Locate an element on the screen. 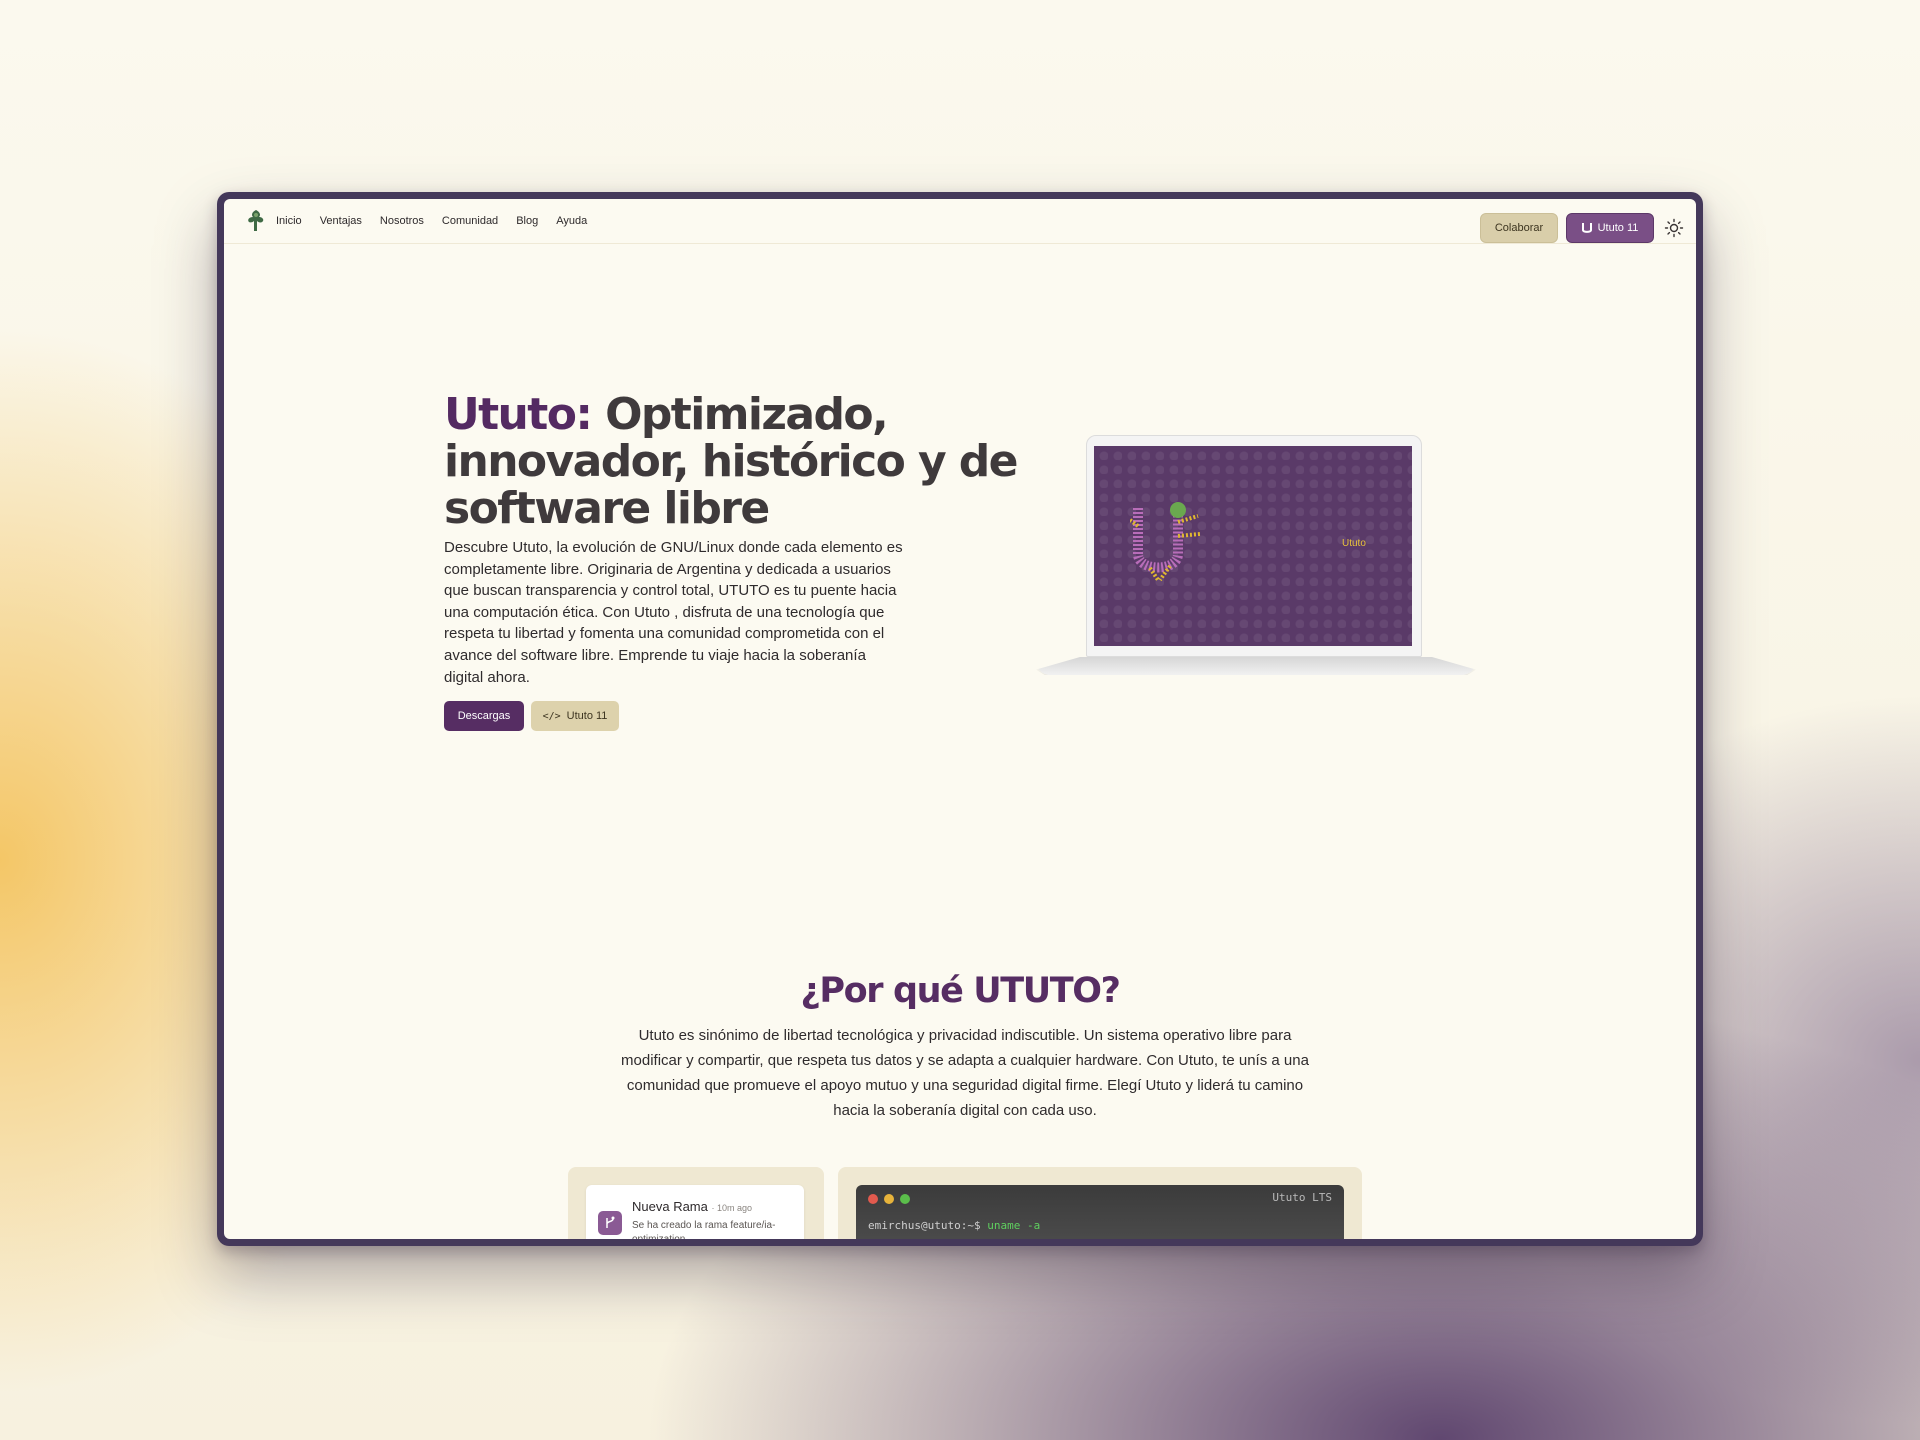 This screenshot has width=1920, height=1440. terminal-maximize-dot is located at coordinates (905, 1199).